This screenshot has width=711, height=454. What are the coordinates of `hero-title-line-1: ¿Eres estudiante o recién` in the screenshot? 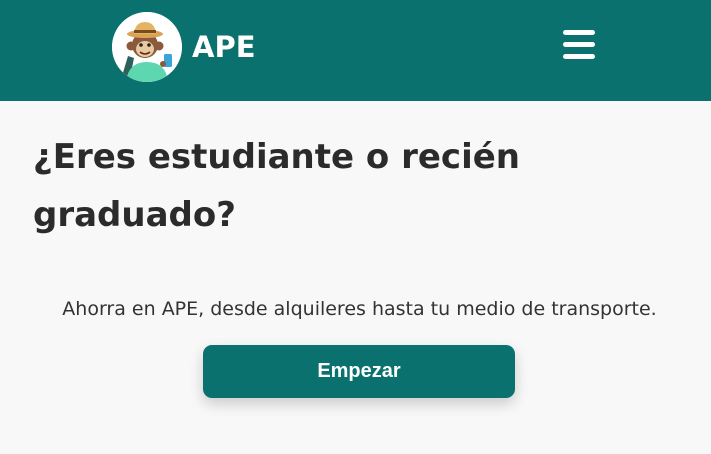 It's located at (276, 157).